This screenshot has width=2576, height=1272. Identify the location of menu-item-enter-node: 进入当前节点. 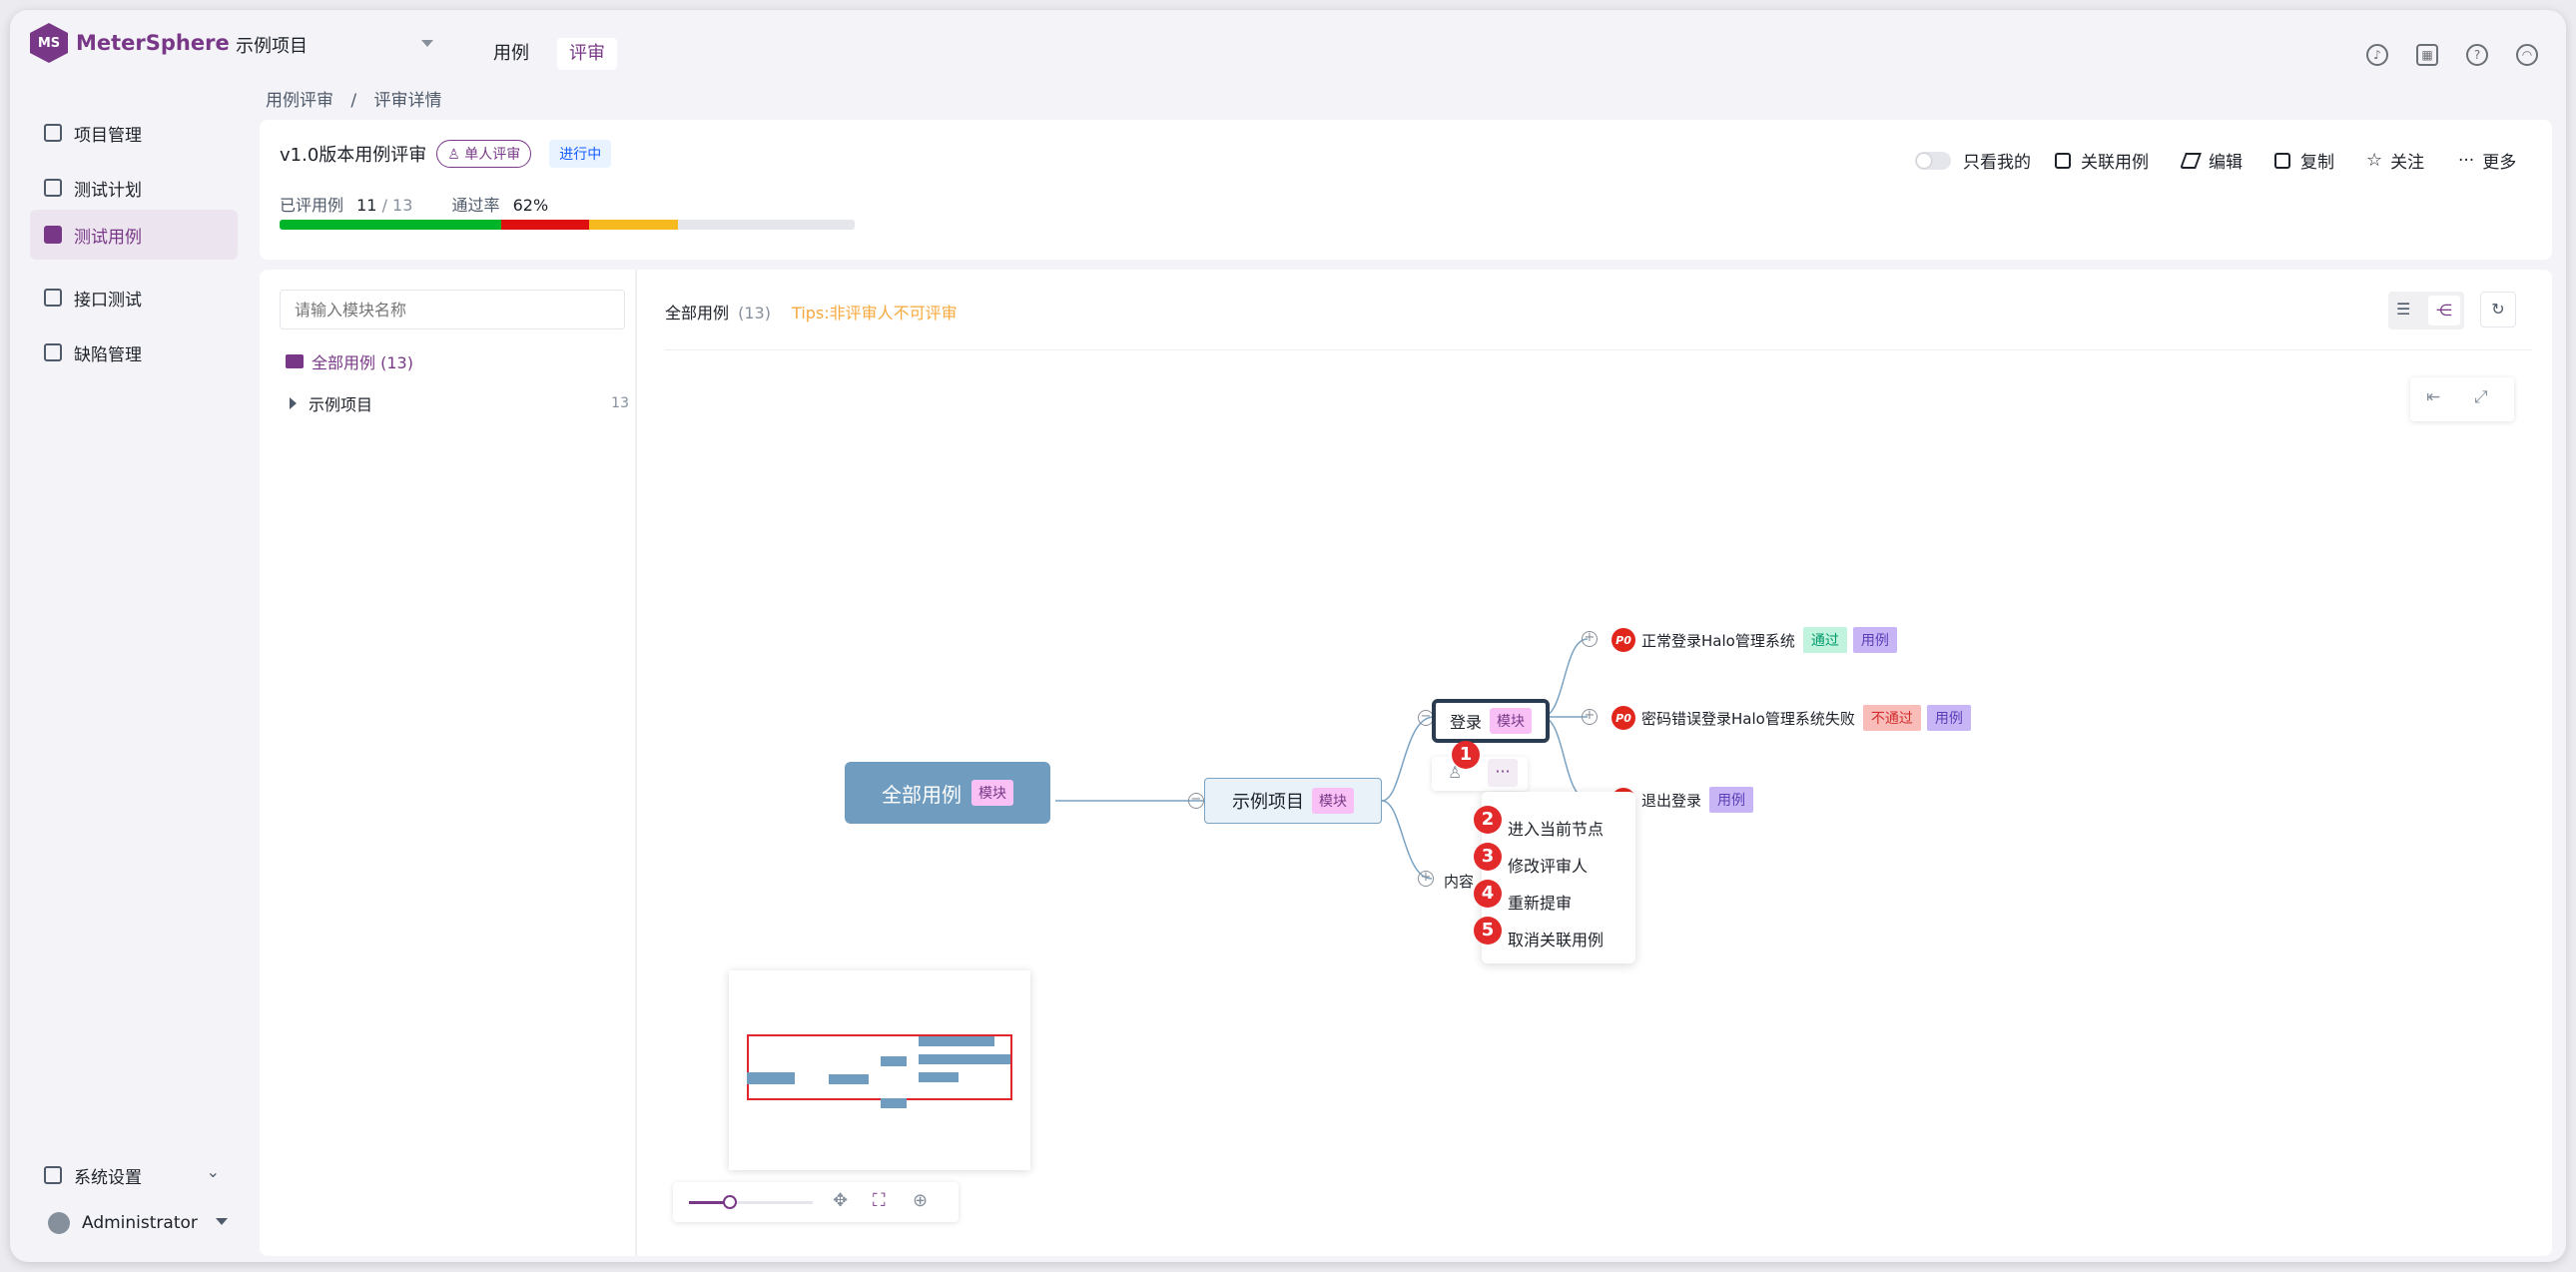
(1556, 828).